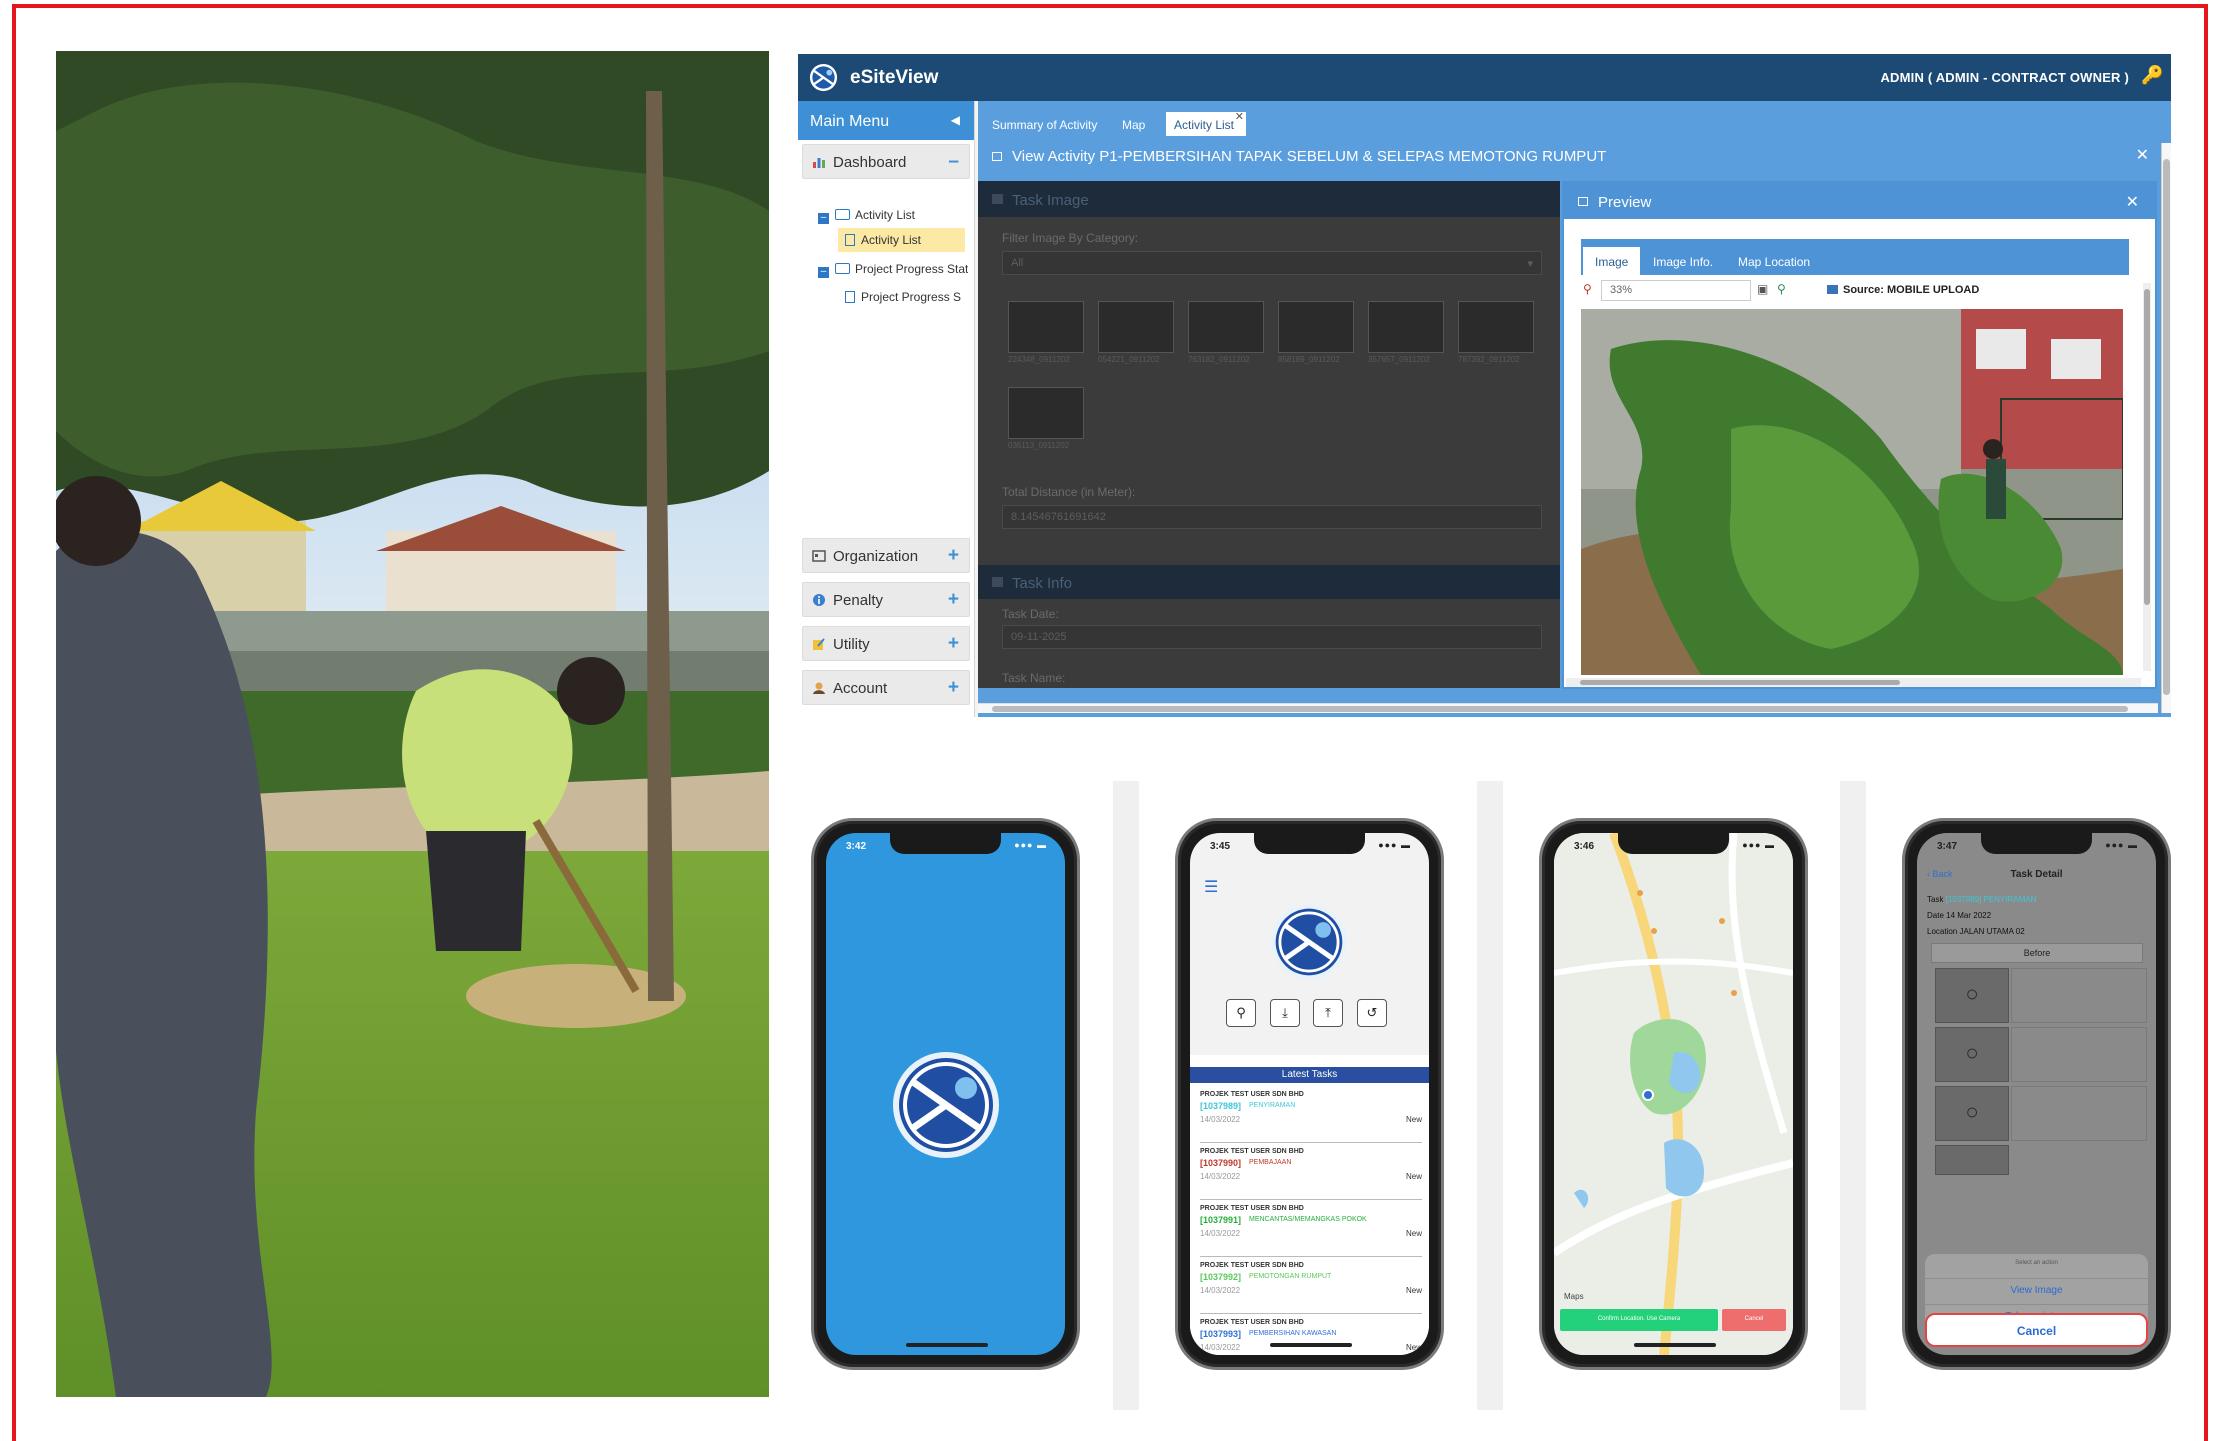 This screenshot has height=1441, width=2220. I want to click on user-role-label: ADMIN ( ADMIN - CONTRACT OWNER ), so click(2004, 77).